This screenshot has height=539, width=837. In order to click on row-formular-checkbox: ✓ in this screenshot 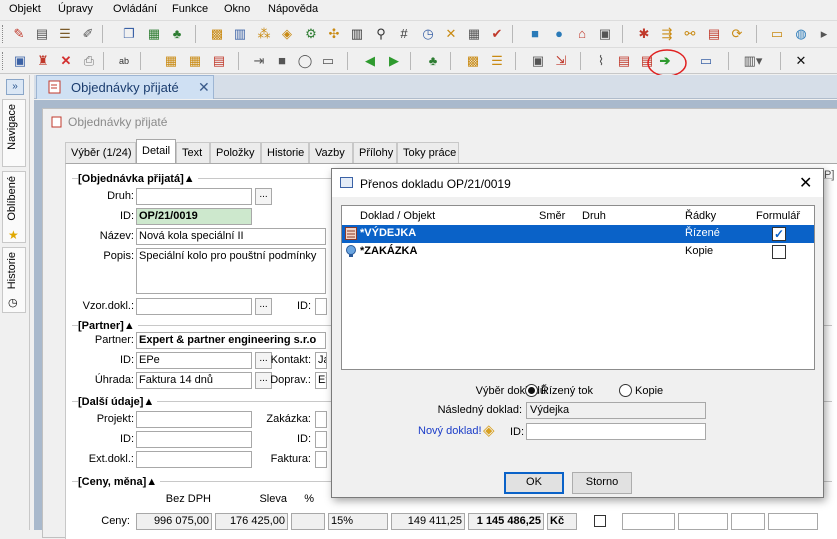, I will do `click(779, 234)`.